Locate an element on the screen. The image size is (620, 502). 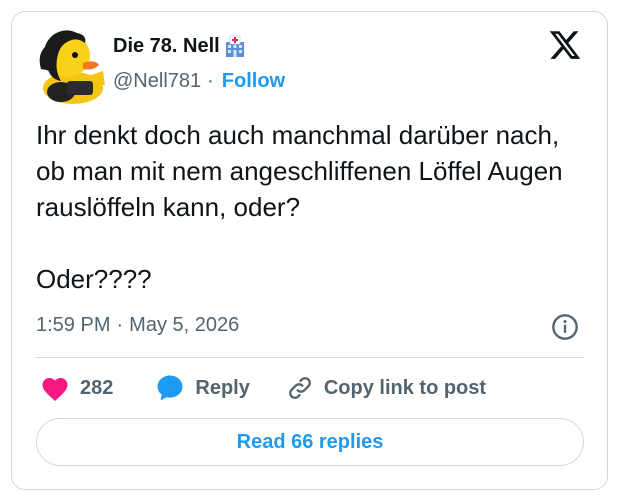
like-count: 282 is located at coordinates (97, 387).